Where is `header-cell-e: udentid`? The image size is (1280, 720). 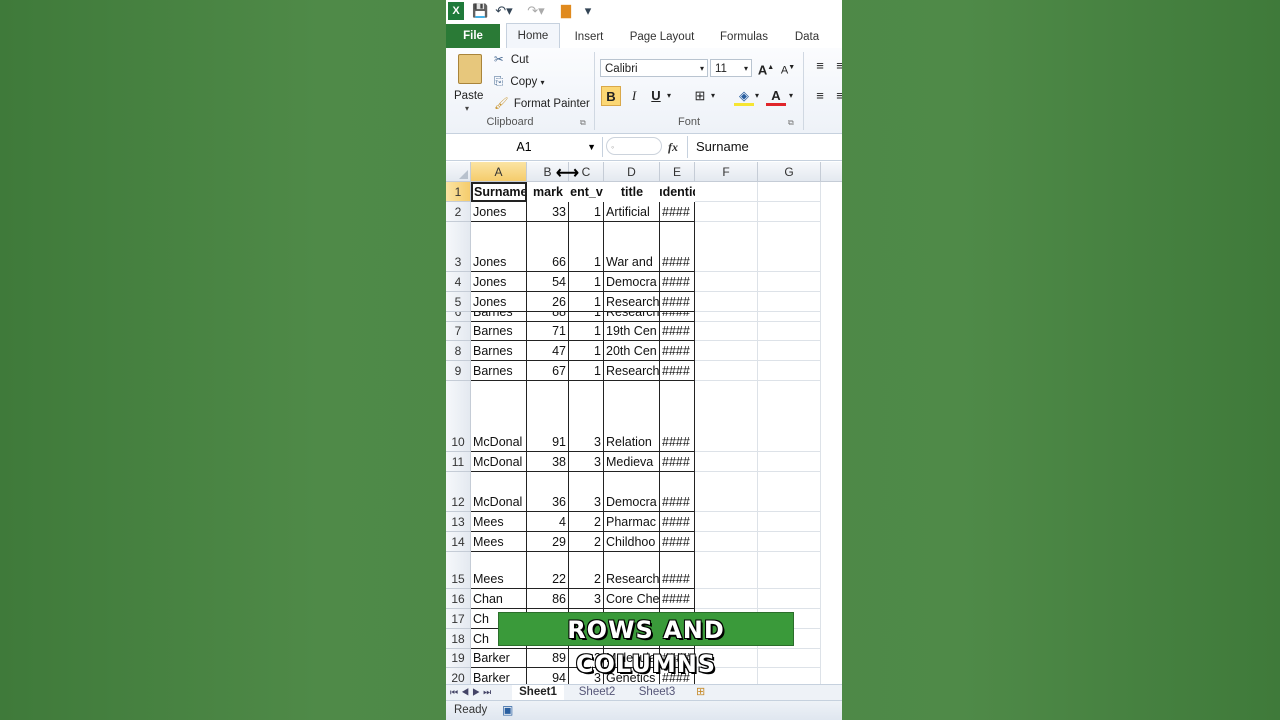
header-cell-e: udentid is located at coordinates (677, 192).